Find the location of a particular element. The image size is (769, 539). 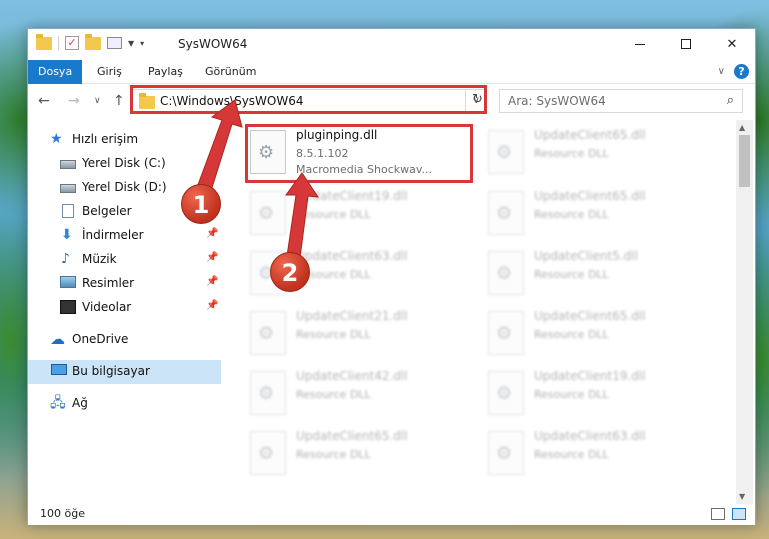

sidebar-item-label: Bu bilgisayar is located at coordinates (111, 371).